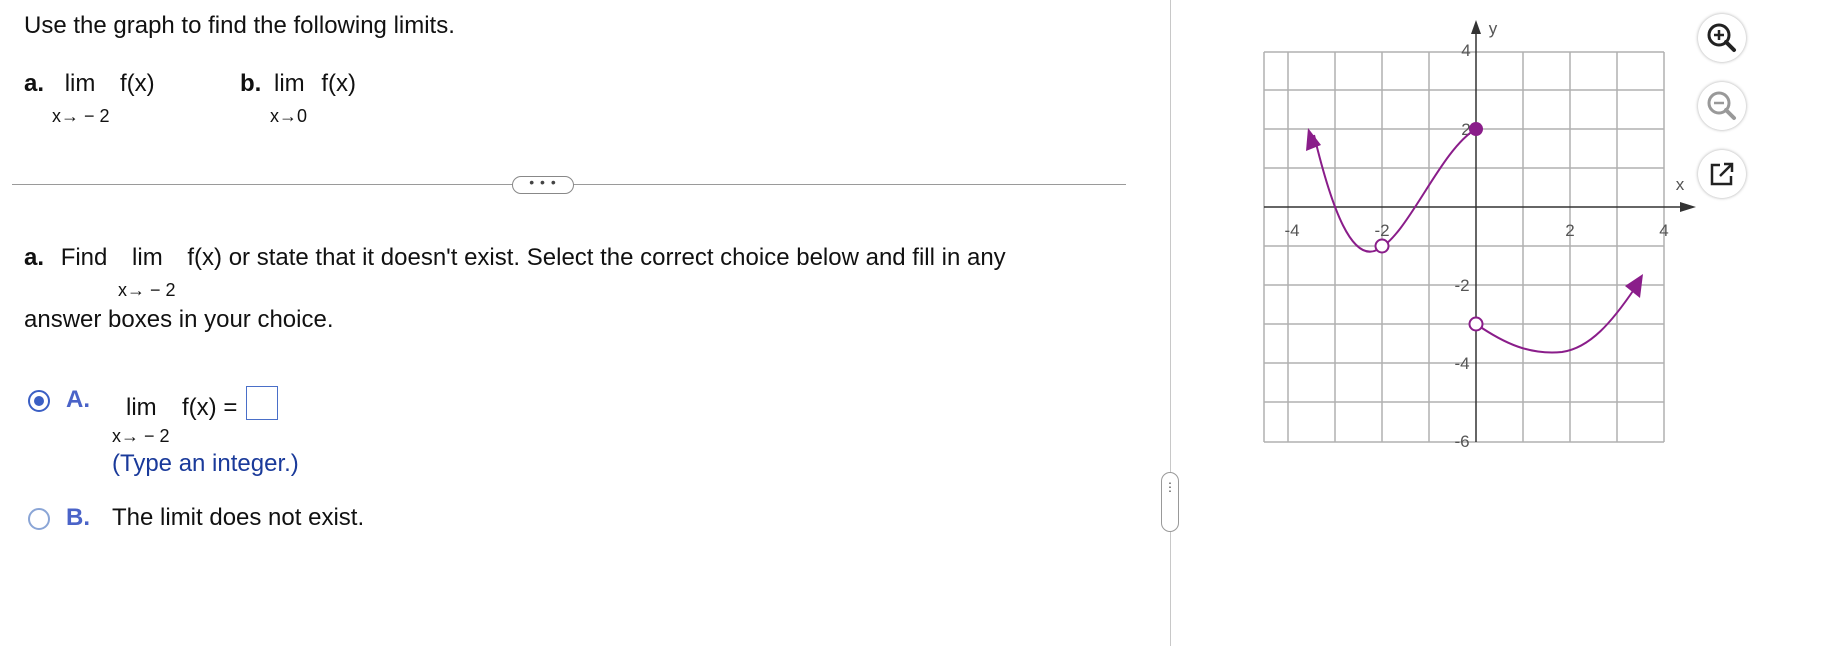  What do you see at coordinates (1461, 363) in the screenshot?
I see `y-tick-label: -4` at bounding box center [1461, 363].